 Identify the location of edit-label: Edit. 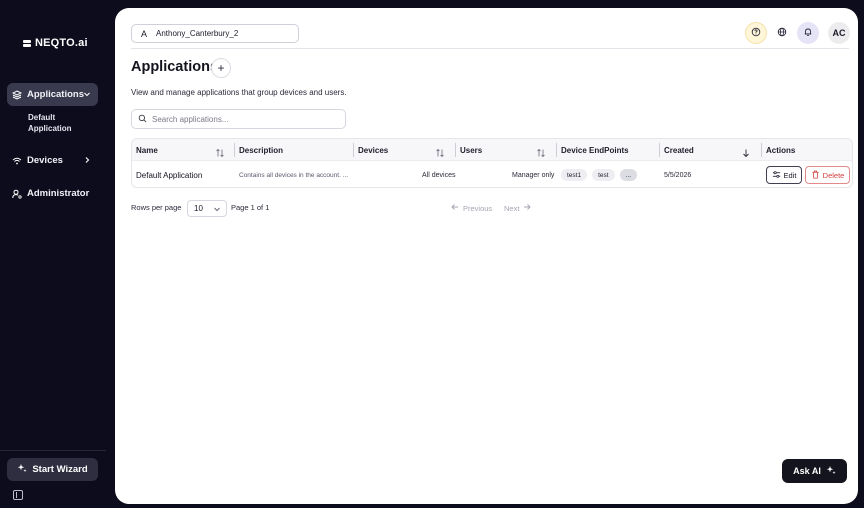
(790, 175).